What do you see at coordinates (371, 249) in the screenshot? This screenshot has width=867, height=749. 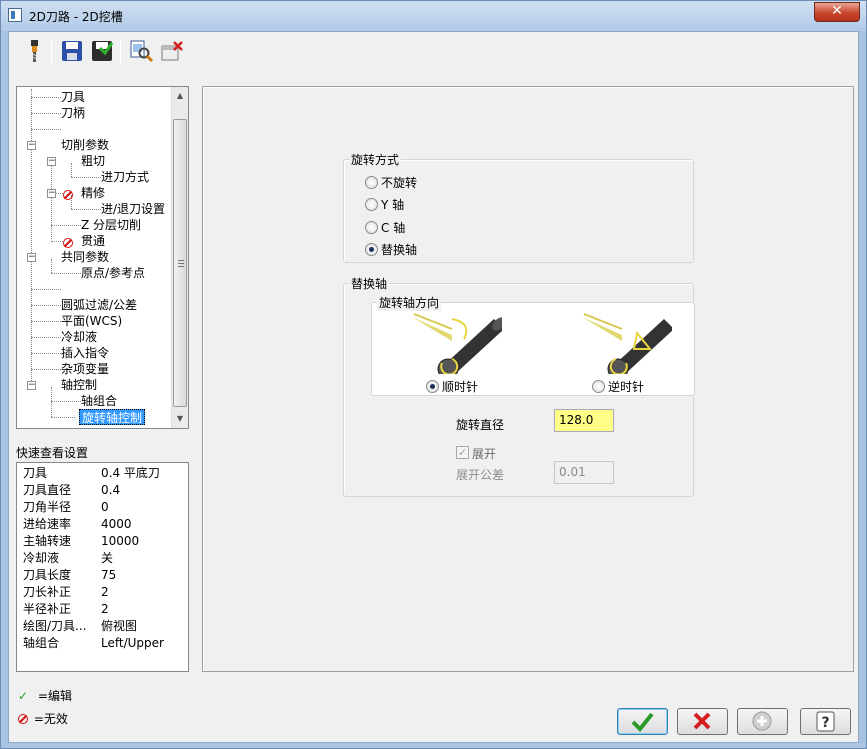 I see `radio-replace-axis` at bounding box center [371, 249].